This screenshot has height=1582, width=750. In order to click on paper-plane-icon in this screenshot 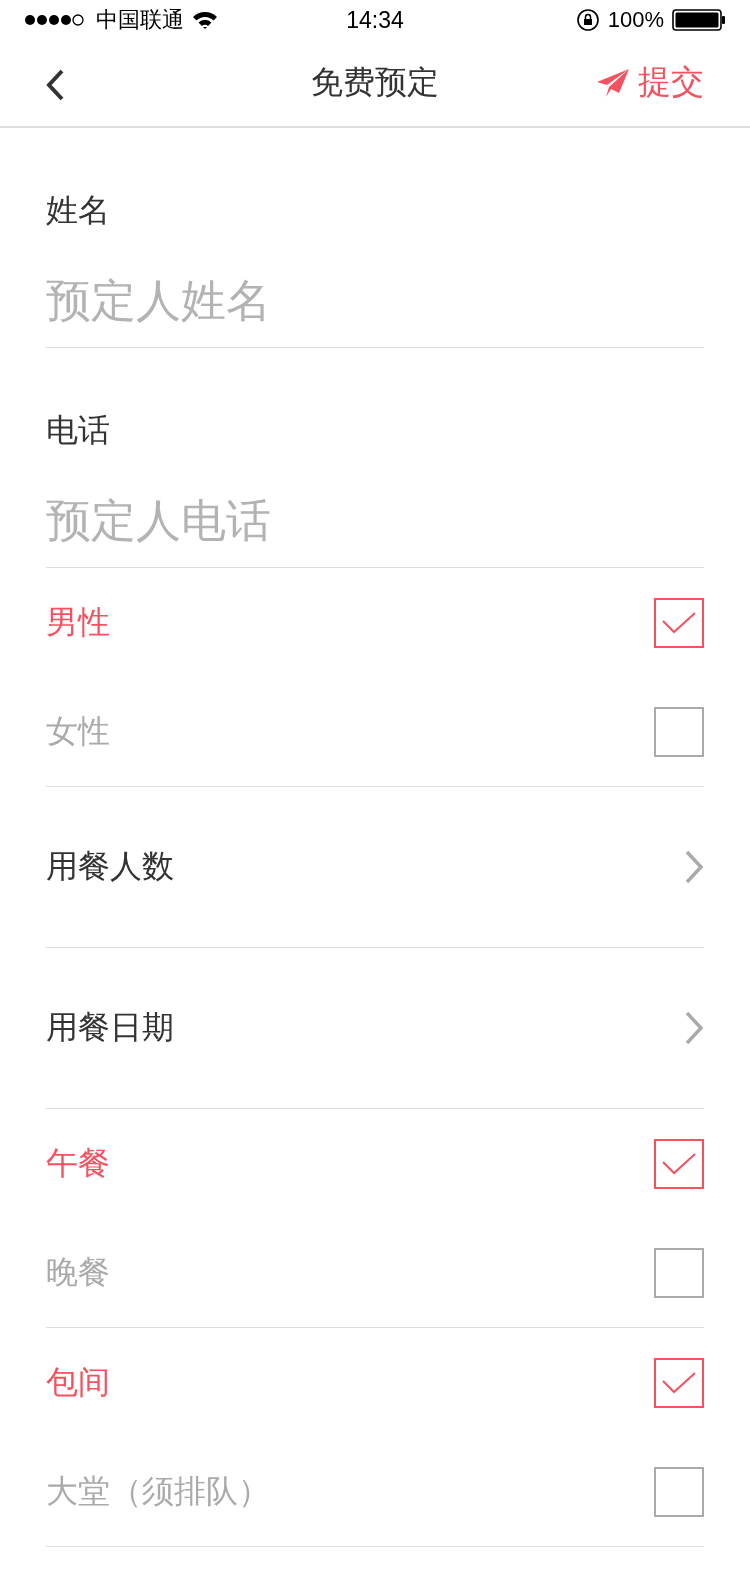, I will do `click(613, 82)`.